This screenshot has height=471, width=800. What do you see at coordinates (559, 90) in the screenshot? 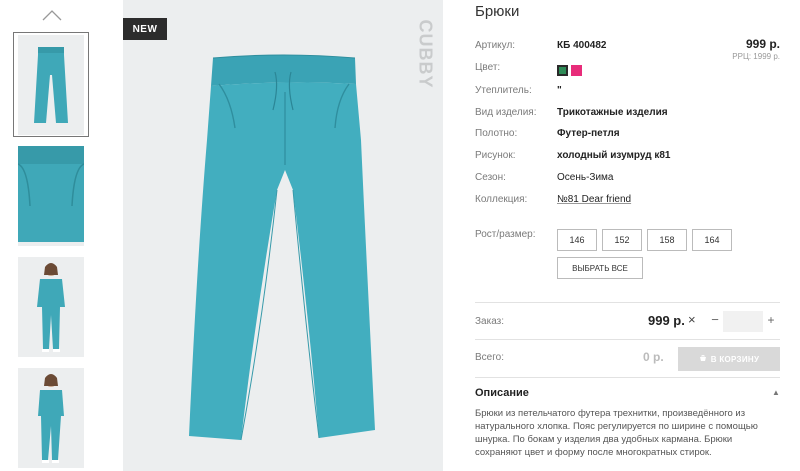
I see `attr-value-insulation: "` at bounding box center [559, 90].